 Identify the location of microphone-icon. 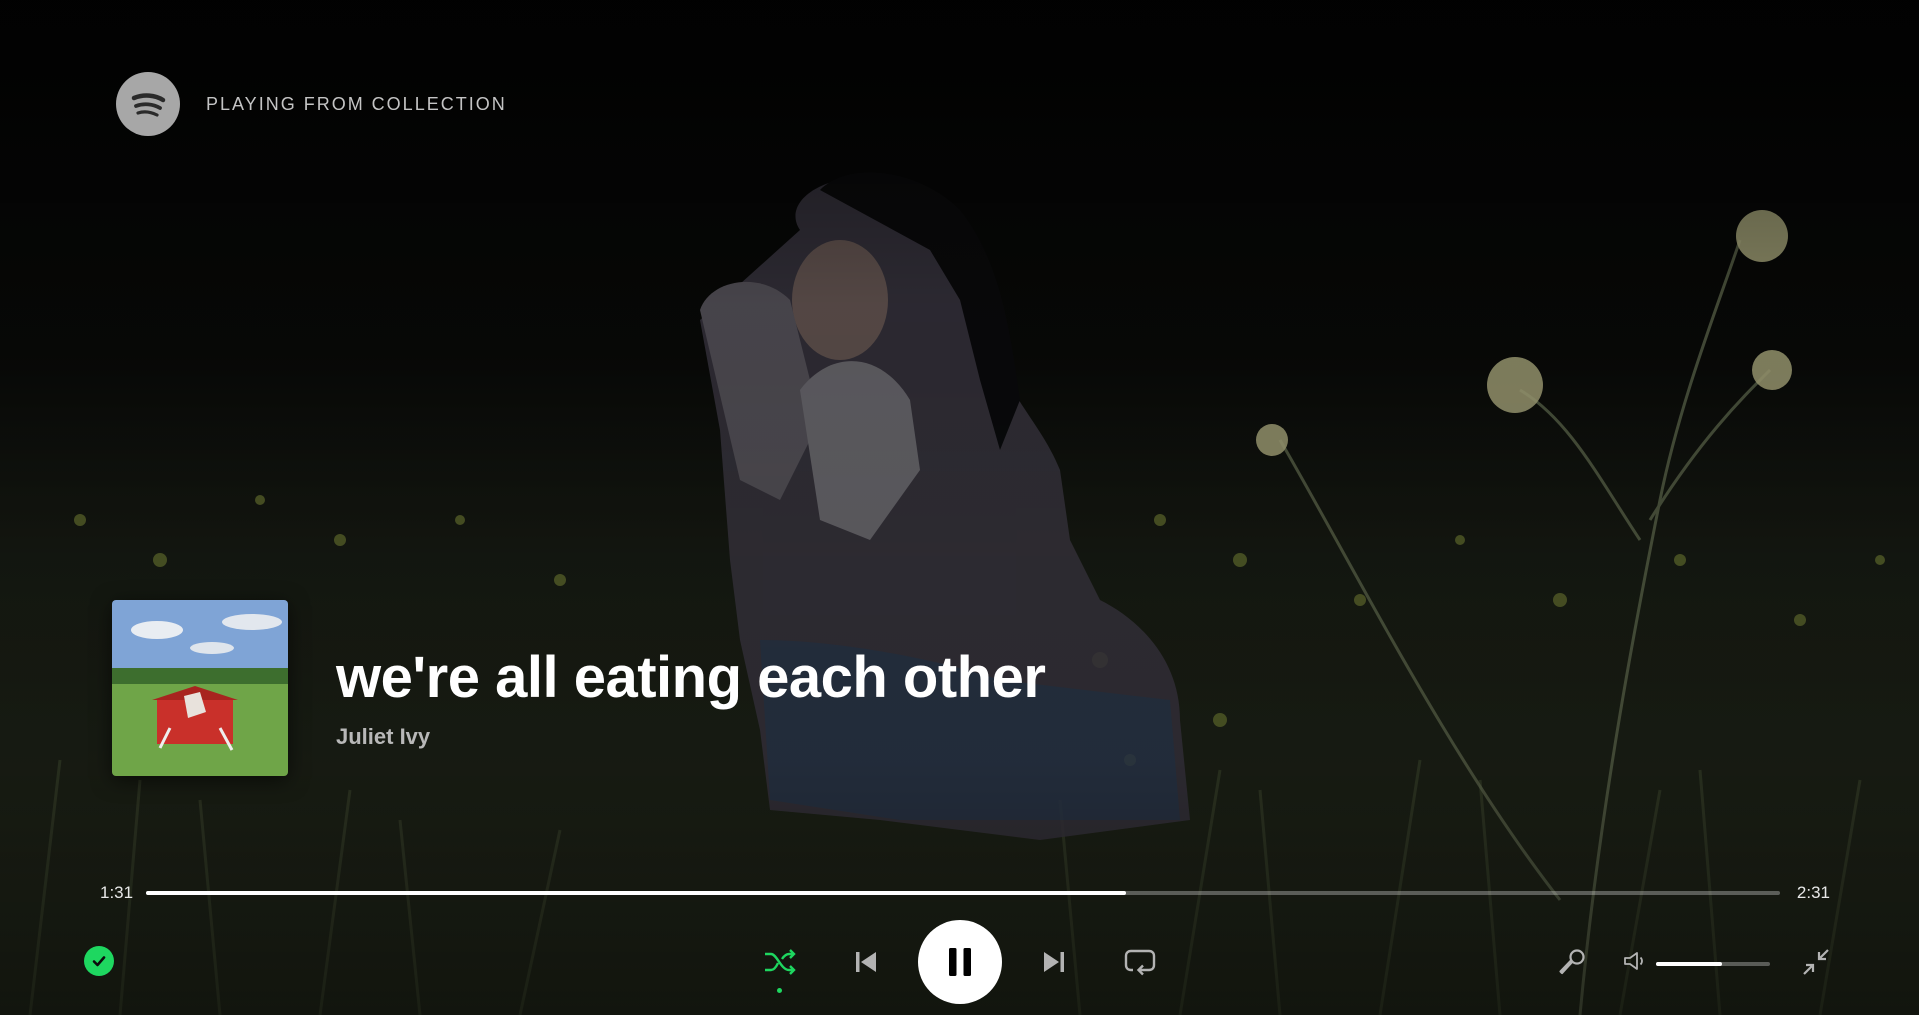
(1572, 962).